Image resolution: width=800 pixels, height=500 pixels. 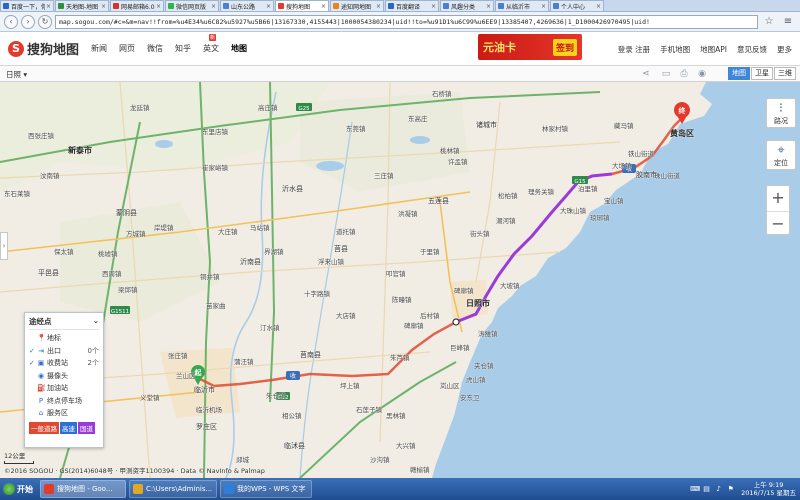 I want to click on place-label: 梁邱镇, so click(x=128, y=290).